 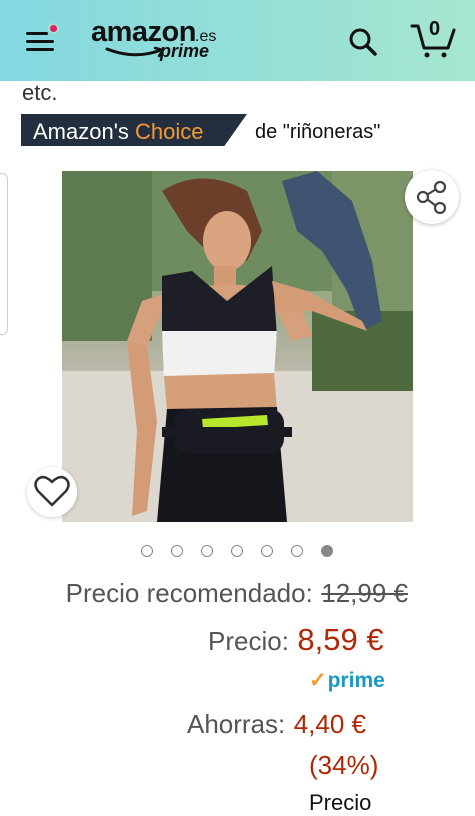 I want to click on cart-button: 0, so click(x=433, y=39).